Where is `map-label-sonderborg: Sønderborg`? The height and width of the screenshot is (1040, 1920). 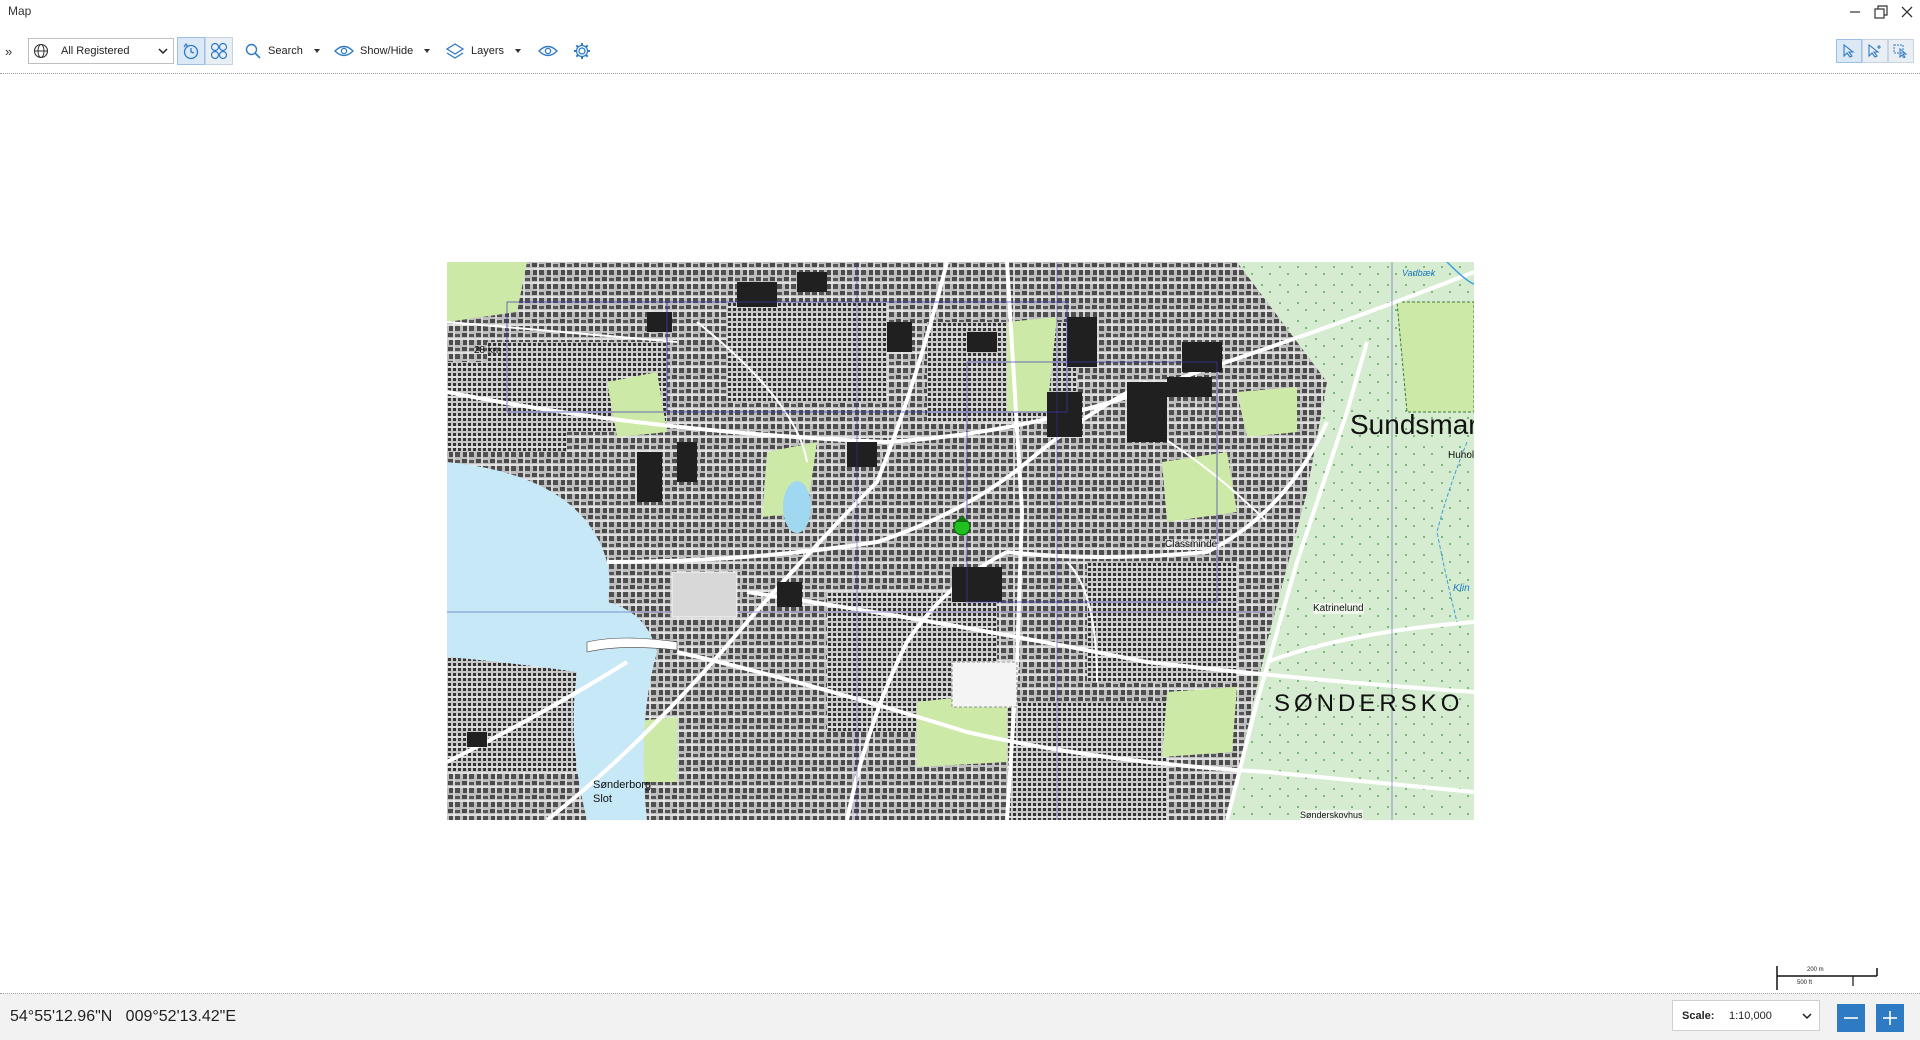 map-label-sonderborg: Sønderborg is located at coordinates (622, 785).